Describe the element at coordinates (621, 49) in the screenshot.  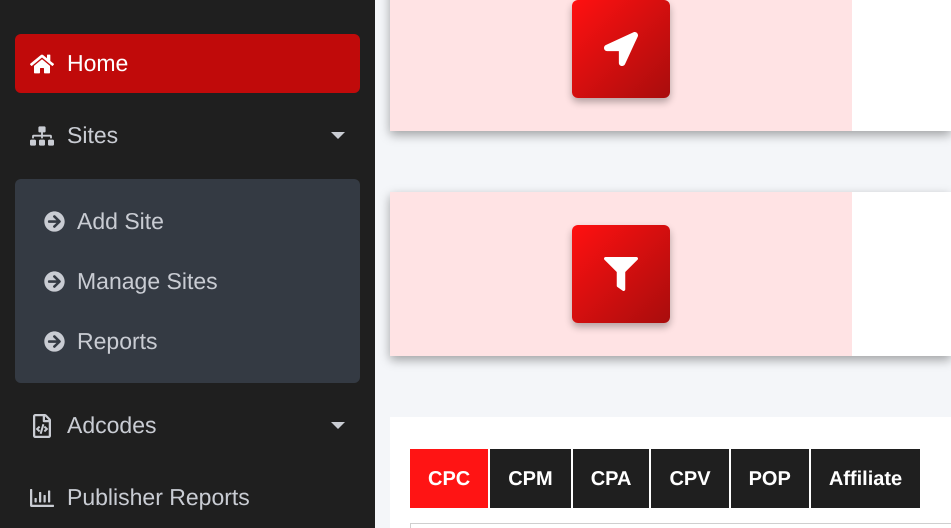
I see `navigation-arrow-icon` at that location.